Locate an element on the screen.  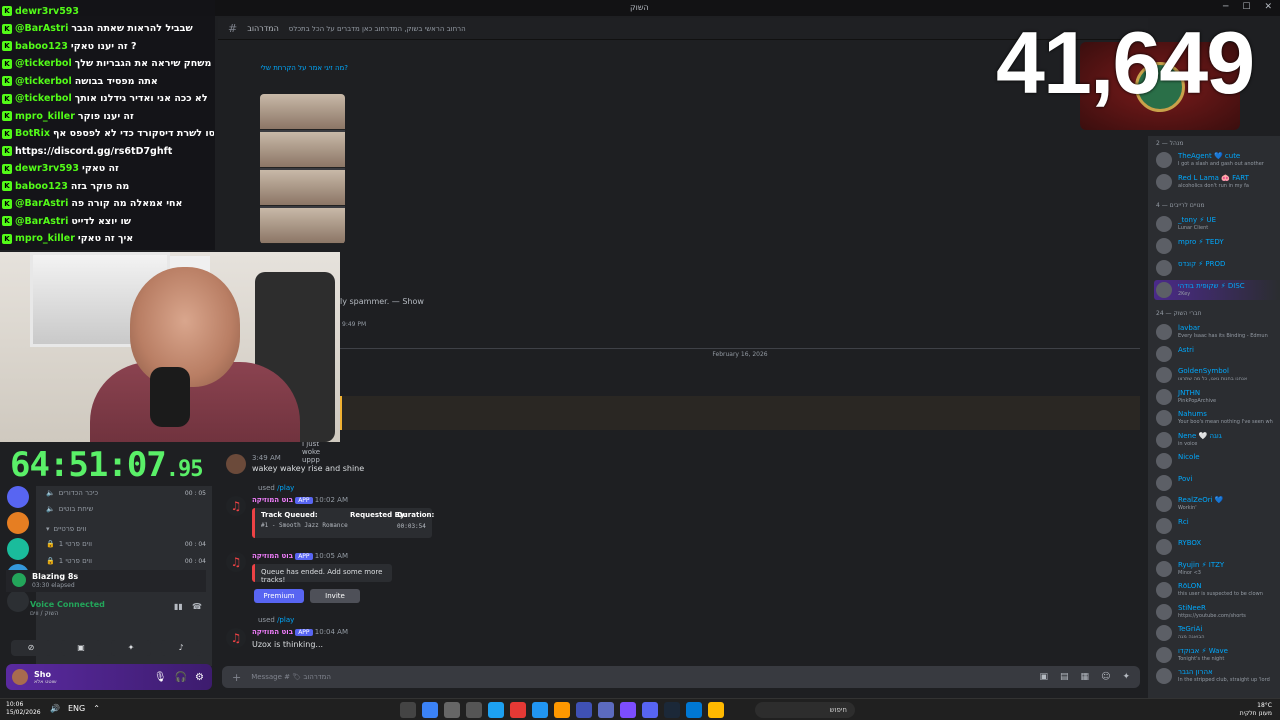
user-panel: Sho שוטט אלא 🎙 🎧 ⚙ is located at coordinates (109, 677).